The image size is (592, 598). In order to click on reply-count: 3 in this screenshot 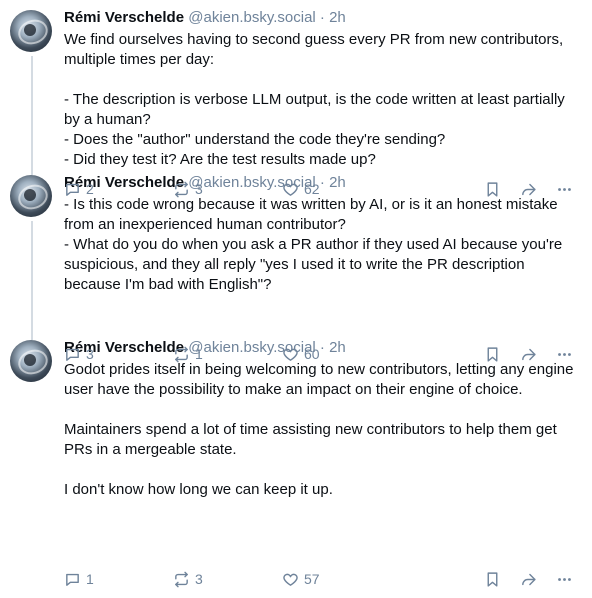, I will do `click(90, 354)`.